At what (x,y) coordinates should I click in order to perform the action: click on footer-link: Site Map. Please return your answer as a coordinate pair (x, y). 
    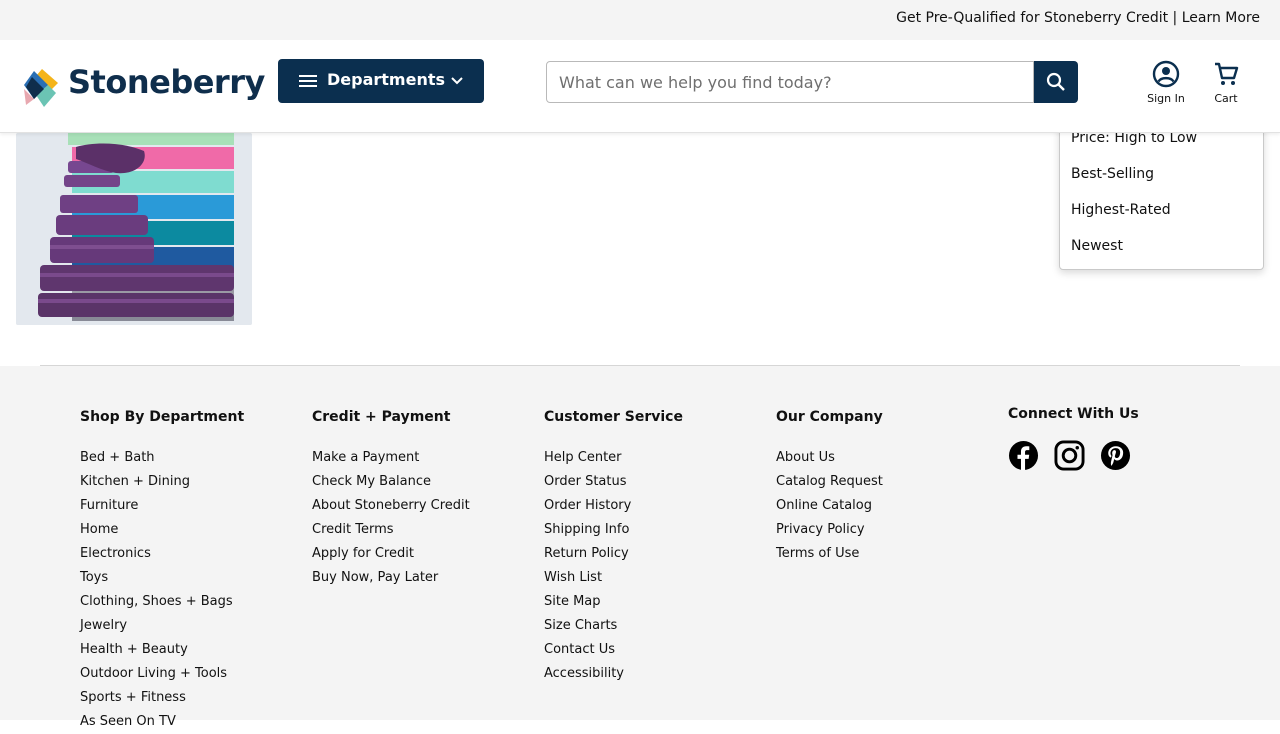
    Looking at the image, I should click on (613, 602).